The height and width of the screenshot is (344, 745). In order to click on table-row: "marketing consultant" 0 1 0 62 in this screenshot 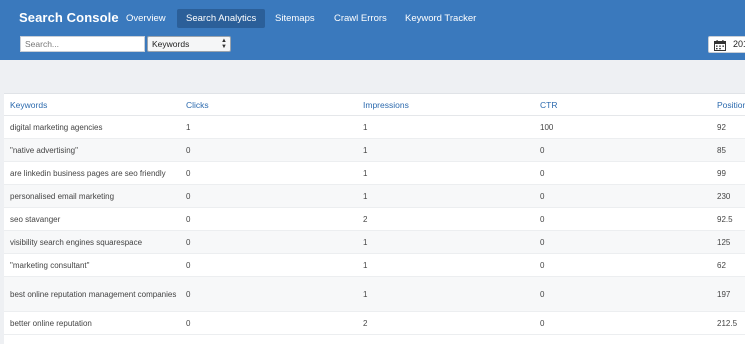, I will do `click(374, 265)`.